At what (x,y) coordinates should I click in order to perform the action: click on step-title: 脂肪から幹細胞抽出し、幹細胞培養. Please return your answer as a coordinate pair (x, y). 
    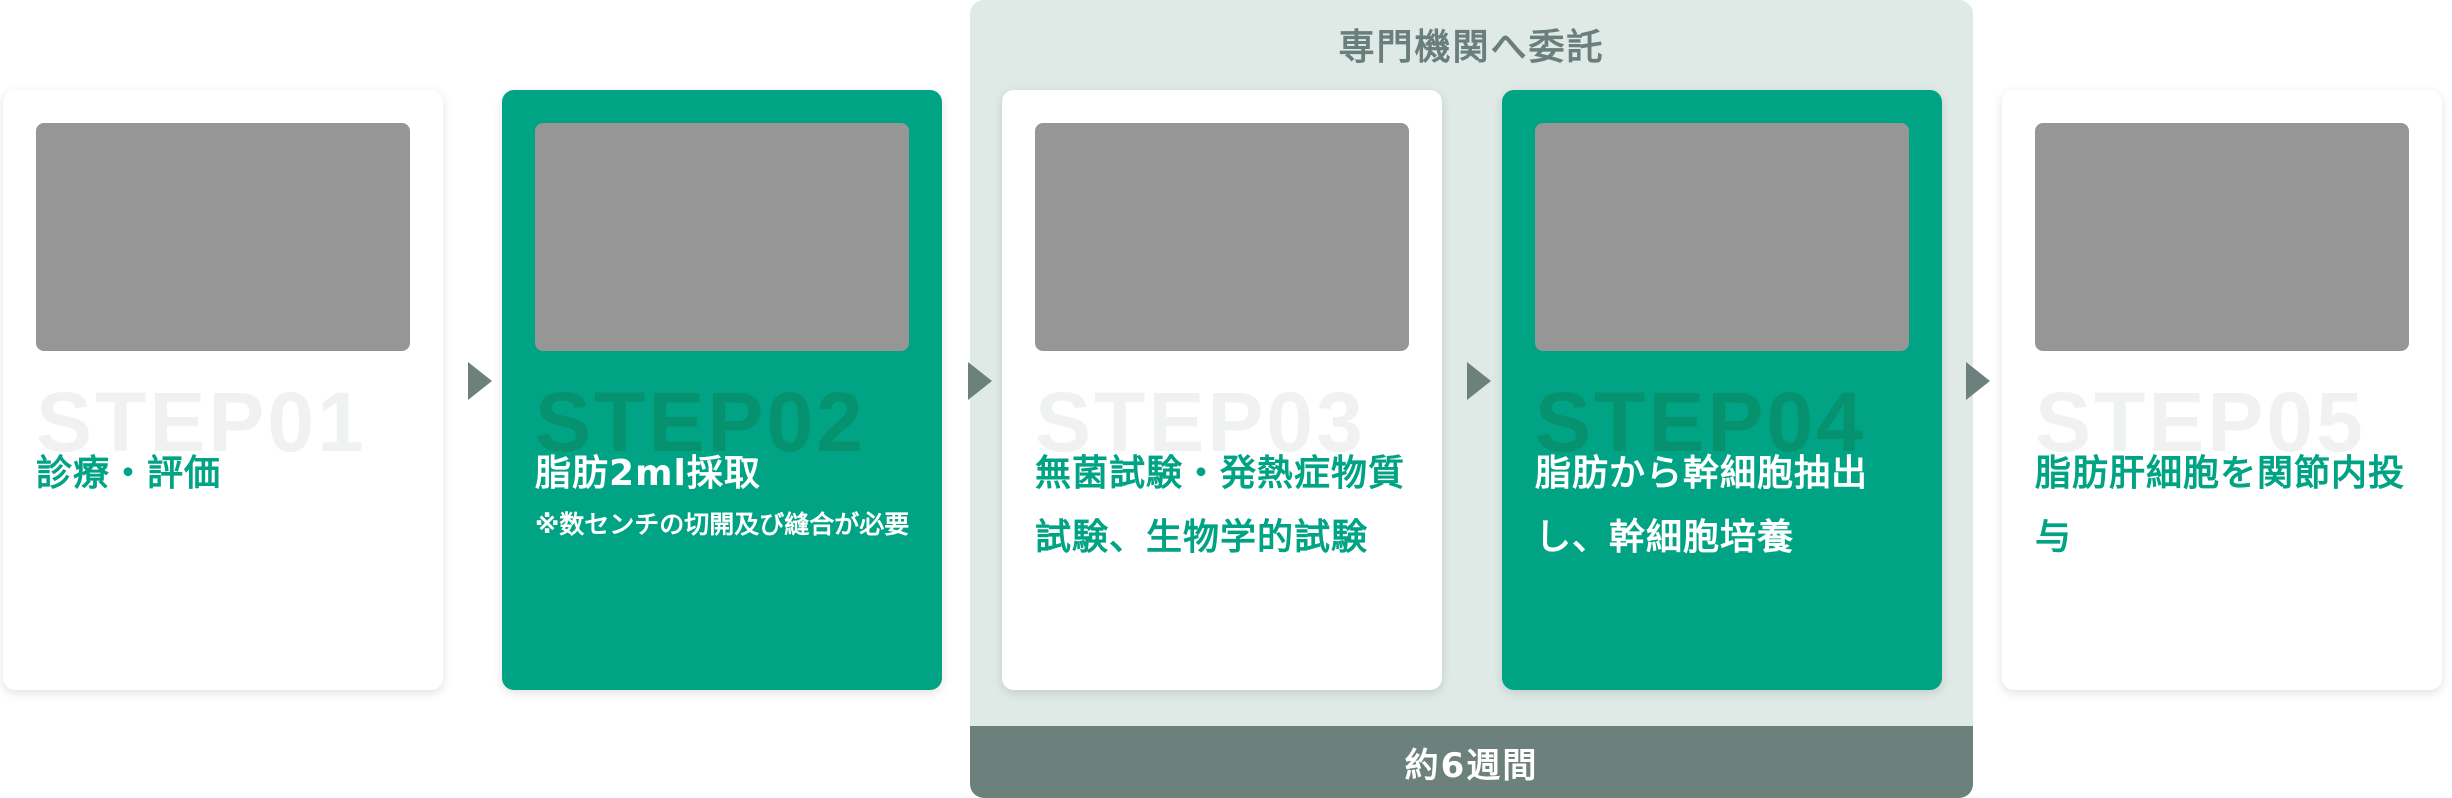
    Looking at the image, I should click on (1702, 505).